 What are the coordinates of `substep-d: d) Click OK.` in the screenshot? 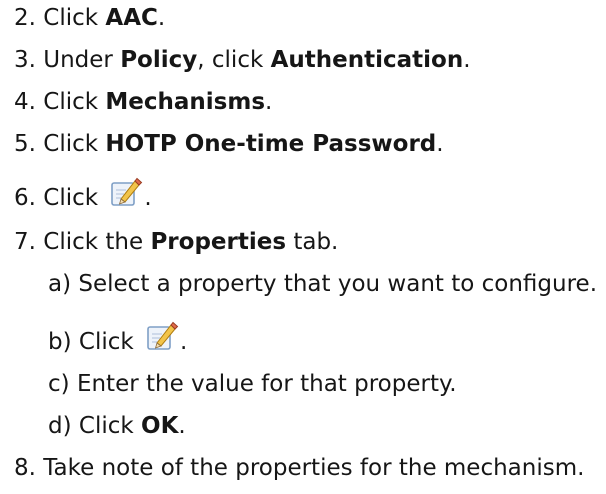 It's located at (117, 426).